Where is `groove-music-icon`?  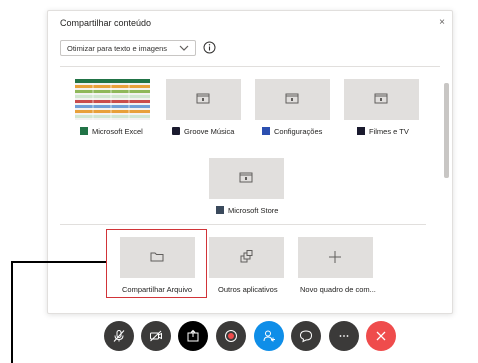
groove-music-icon is located at coordinates (176, 131).